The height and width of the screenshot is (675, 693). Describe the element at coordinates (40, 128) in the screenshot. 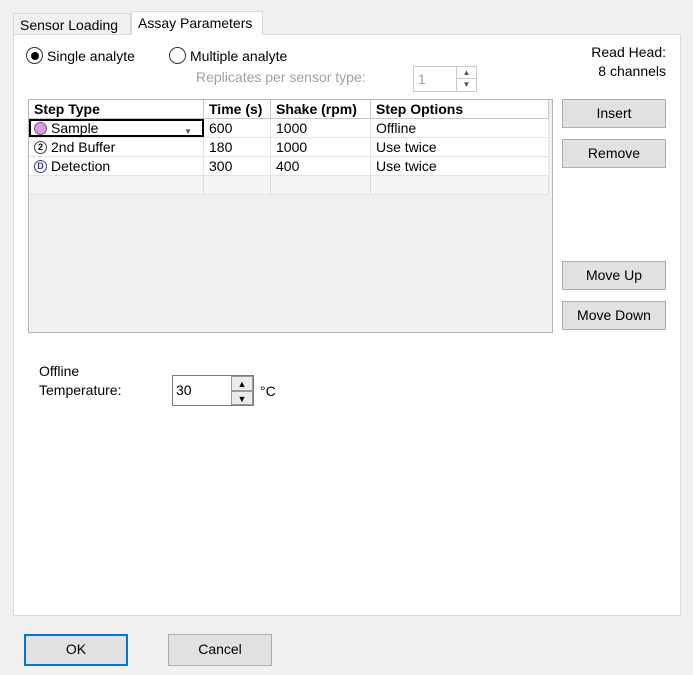

I see `sample-circle-icon` at that location.